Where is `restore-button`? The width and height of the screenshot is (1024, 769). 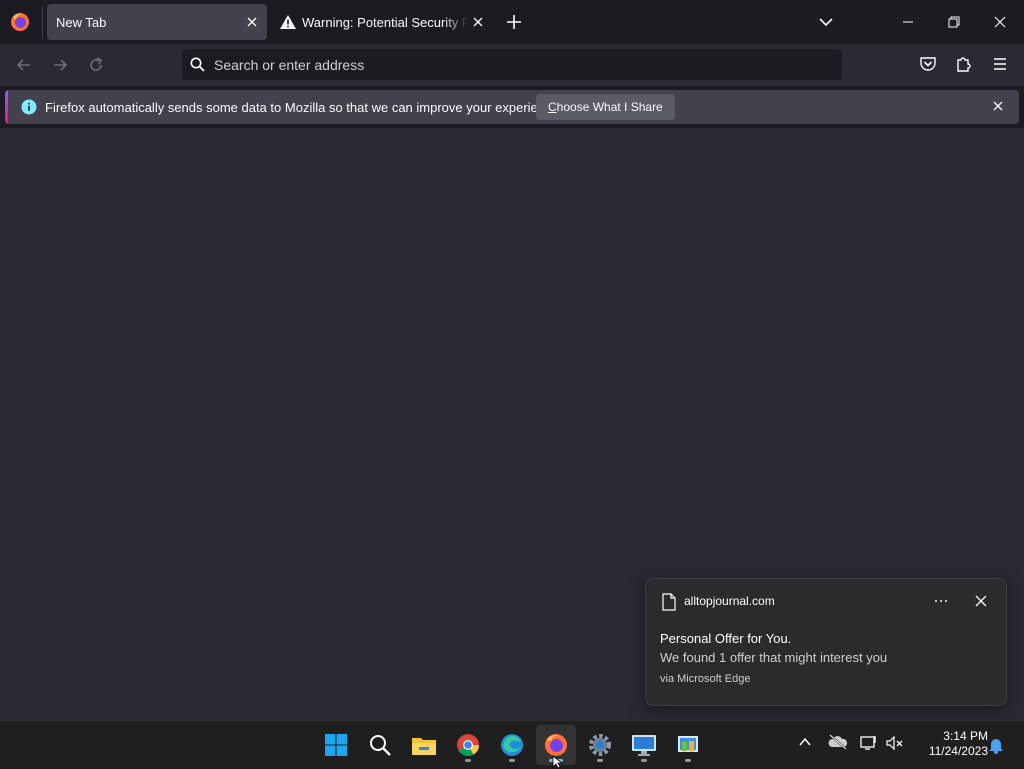
restore-button is located at coordinates (954, 22).